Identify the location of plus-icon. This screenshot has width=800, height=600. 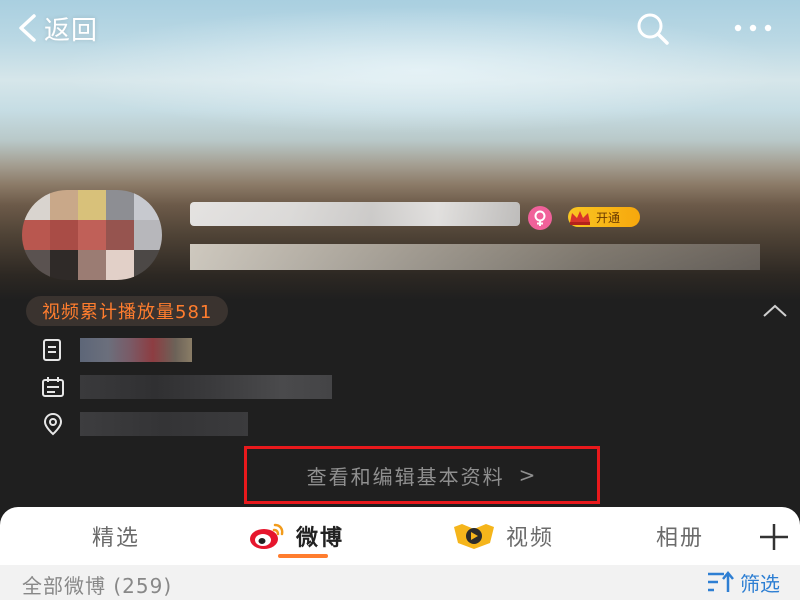
(774, 537).